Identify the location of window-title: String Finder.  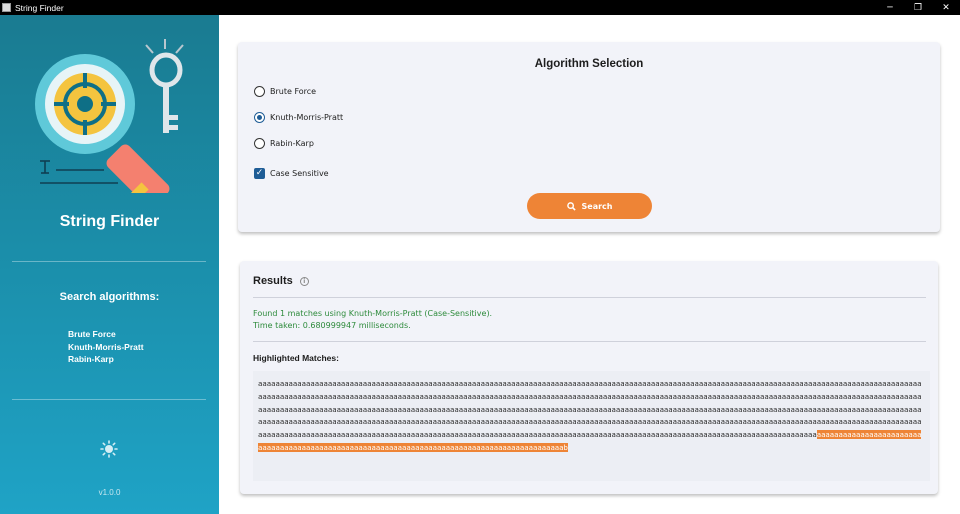
(39, 7).